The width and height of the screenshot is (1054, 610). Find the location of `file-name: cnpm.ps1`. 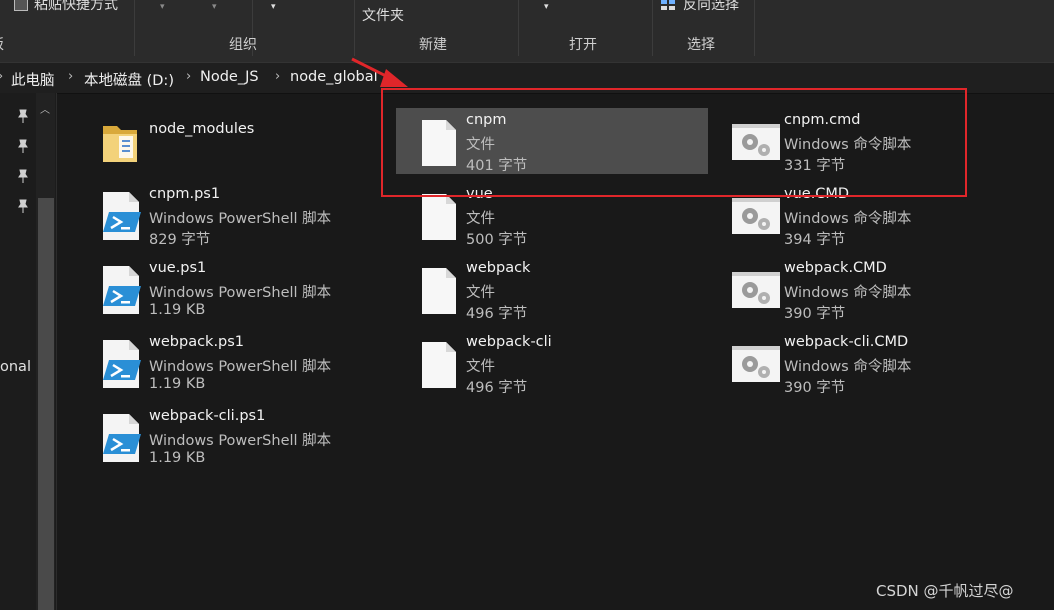

file-name: cnpm.ps1 is located at coordinates (185, 194).